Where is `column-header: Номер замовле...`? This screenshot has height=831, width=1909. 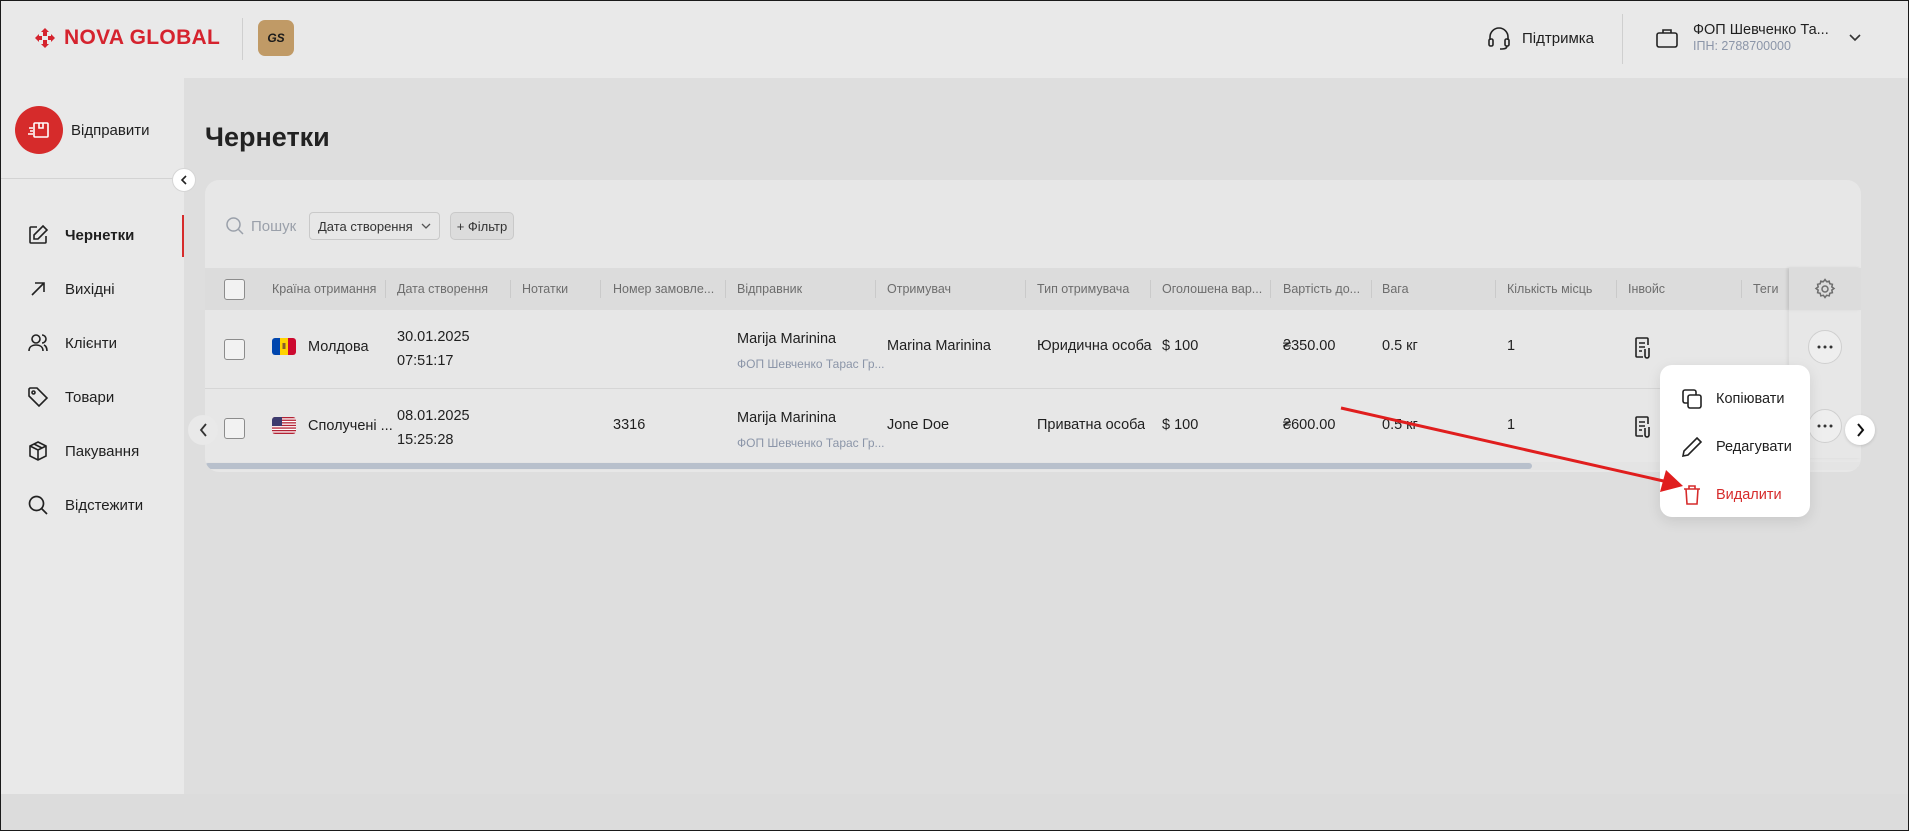 column-header: Номер замовле... is located at coordinates (664, 289).